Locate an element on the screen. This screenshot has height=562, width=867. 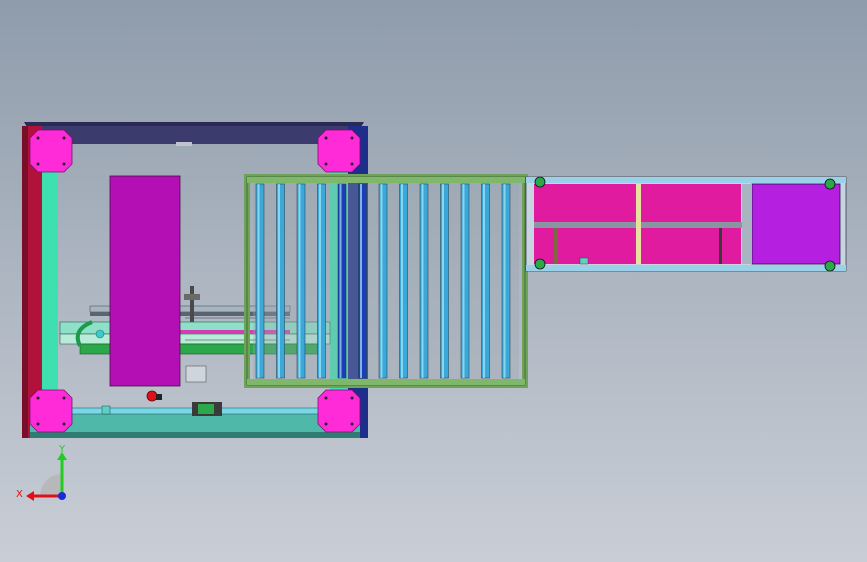
corner-block-bottom-left is located at coordinates (51, 411).